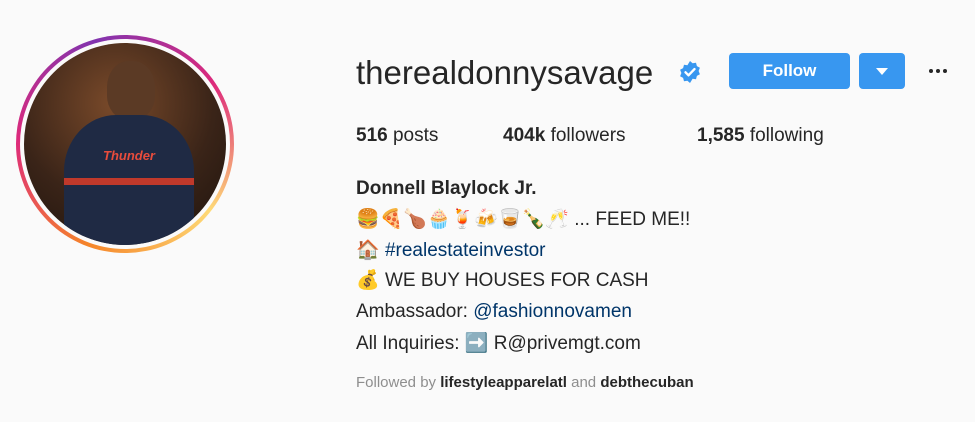 The image size is (975, 422). I want to click on followed-by-prefix: Followed by, so click(396, 382).